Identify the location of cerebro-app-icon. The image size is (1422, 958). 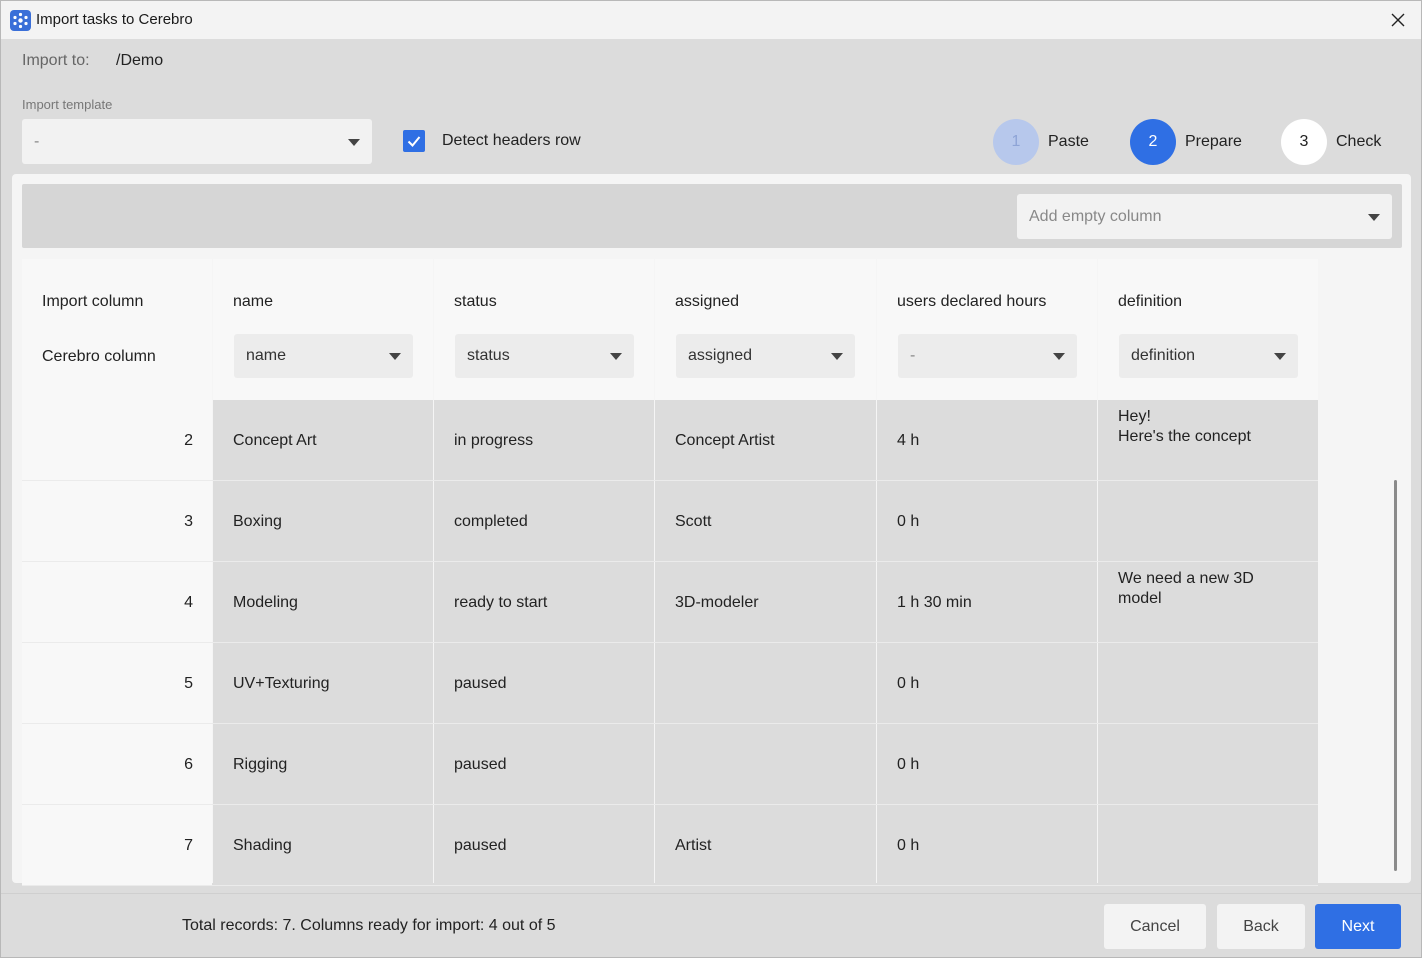
(20, 20).